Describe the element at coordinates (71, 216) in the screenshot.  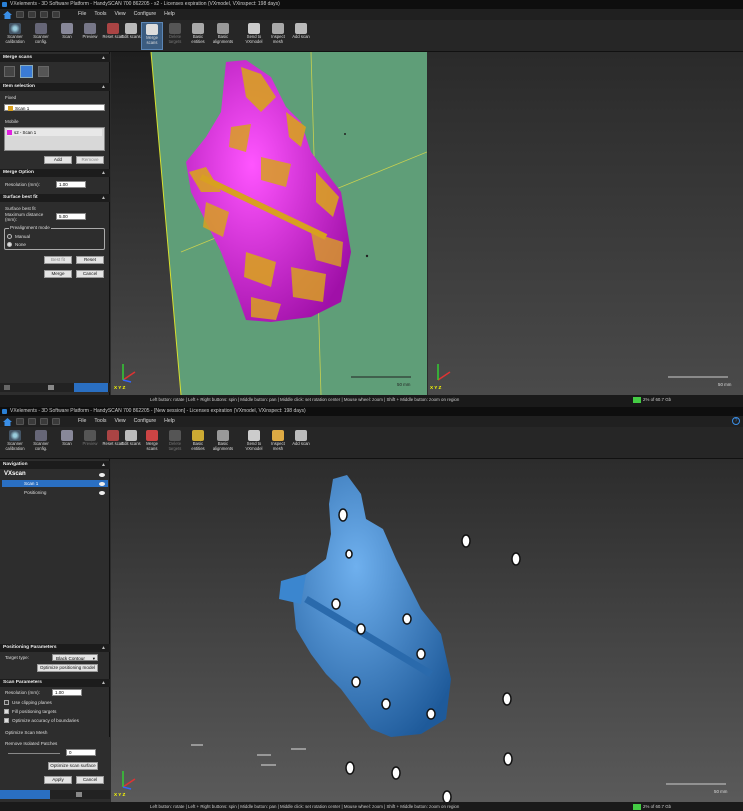
I see `max-distance-input: 5.00` at that location.